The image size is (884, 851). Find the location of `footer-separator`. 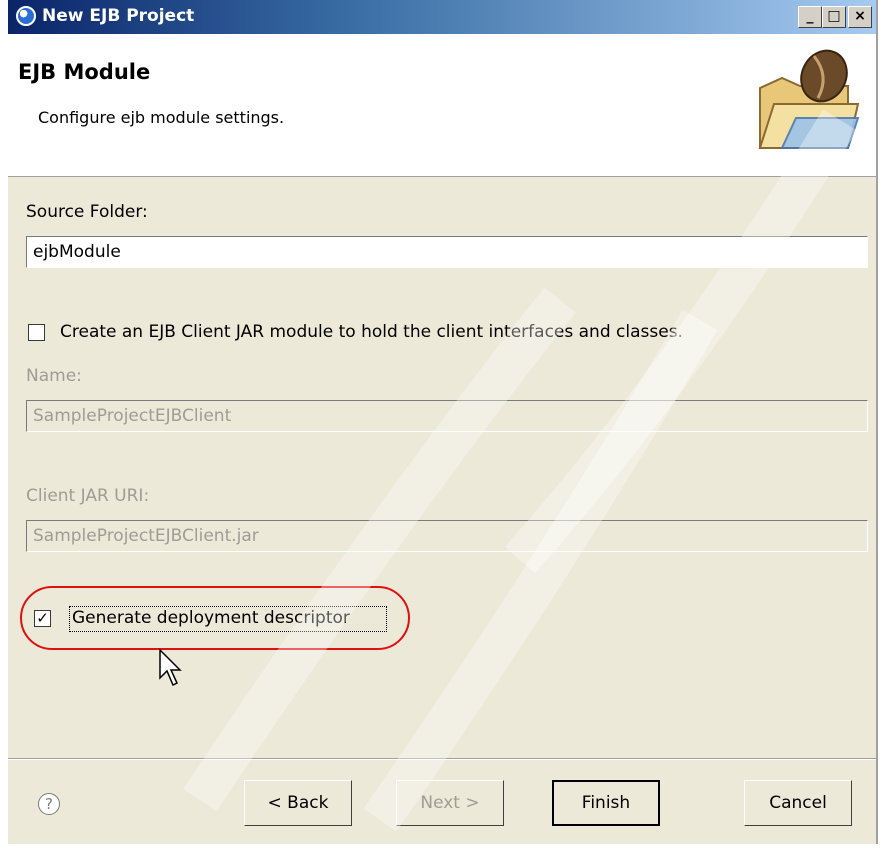

footer-separator is located at coordinates (442, 759).